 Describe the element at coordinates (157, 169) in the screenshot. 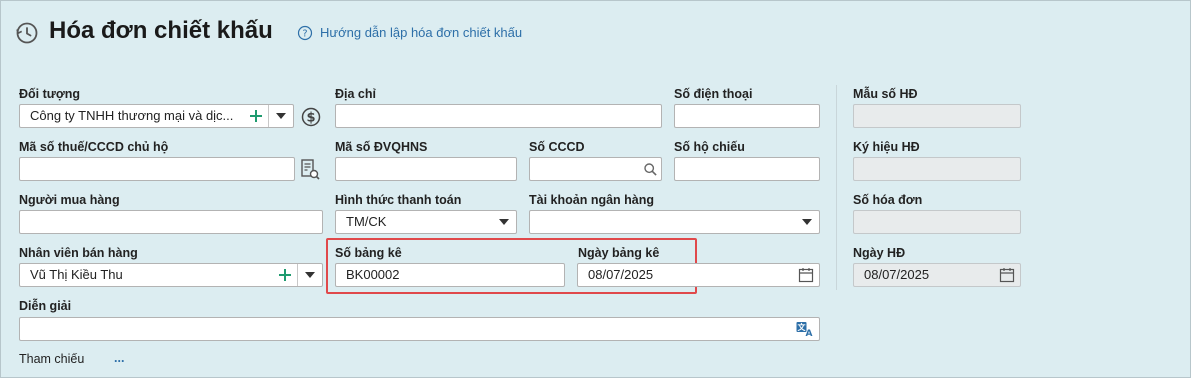

I see `ma-so-thue-input` at that location.